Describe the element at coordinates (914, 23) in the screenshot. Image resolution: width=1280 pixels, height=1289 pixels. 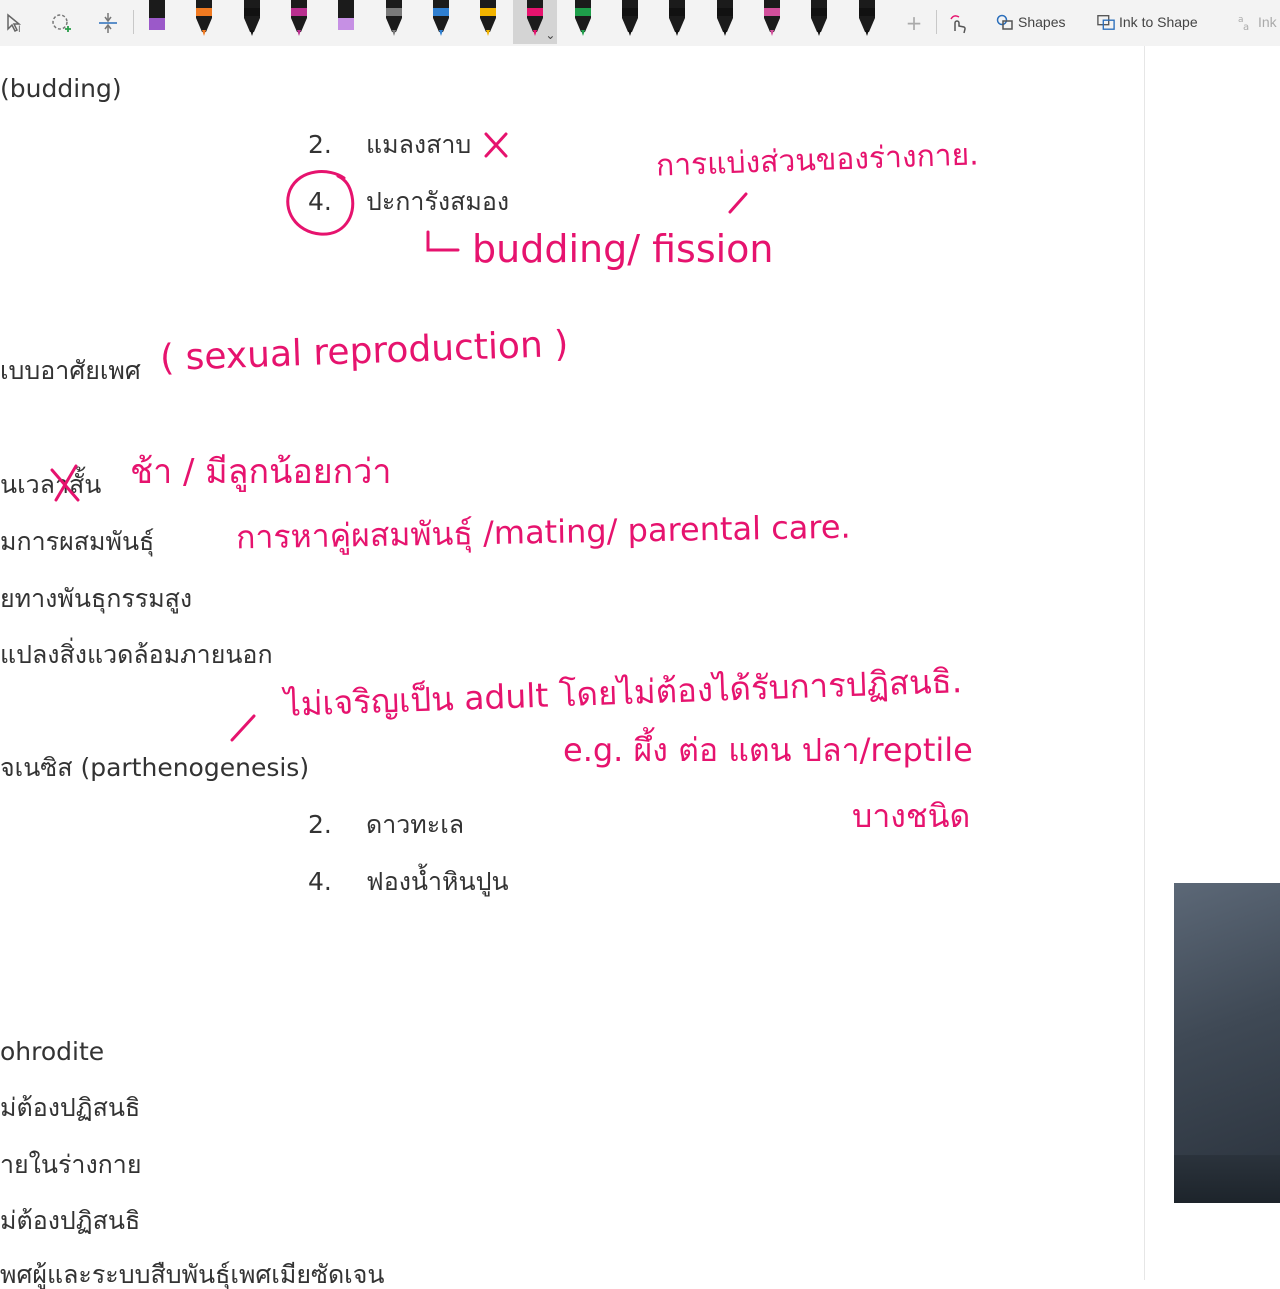
I see `add-pen-icon: +` at that location.